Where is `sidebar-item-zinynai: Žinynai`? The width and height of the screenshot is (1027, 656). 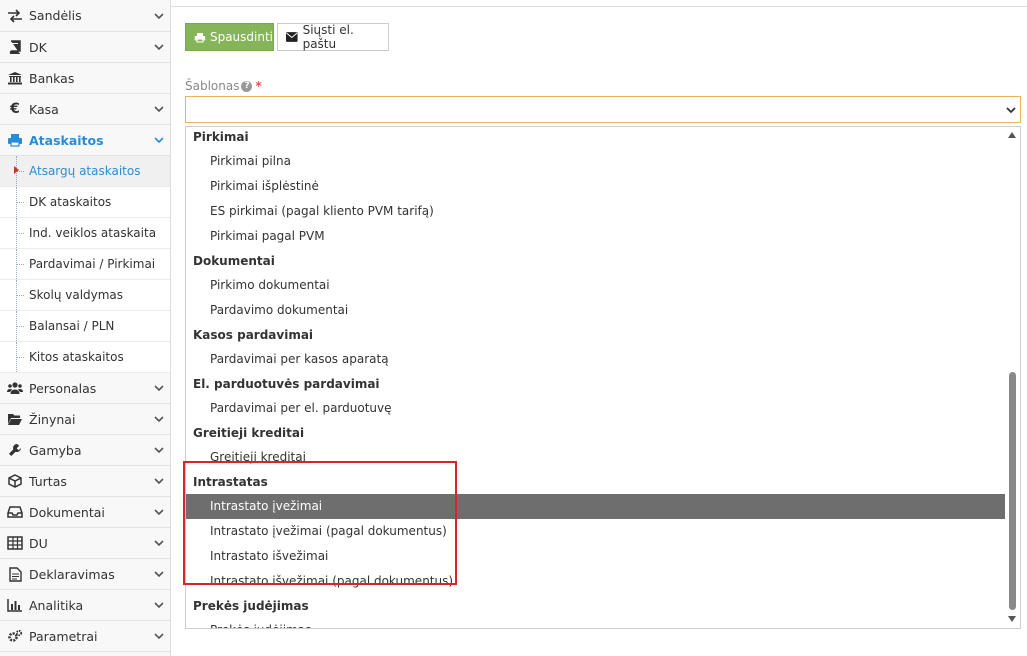
sidebar-item-zinynai: Žinynai is located at coordinates (85, 419).